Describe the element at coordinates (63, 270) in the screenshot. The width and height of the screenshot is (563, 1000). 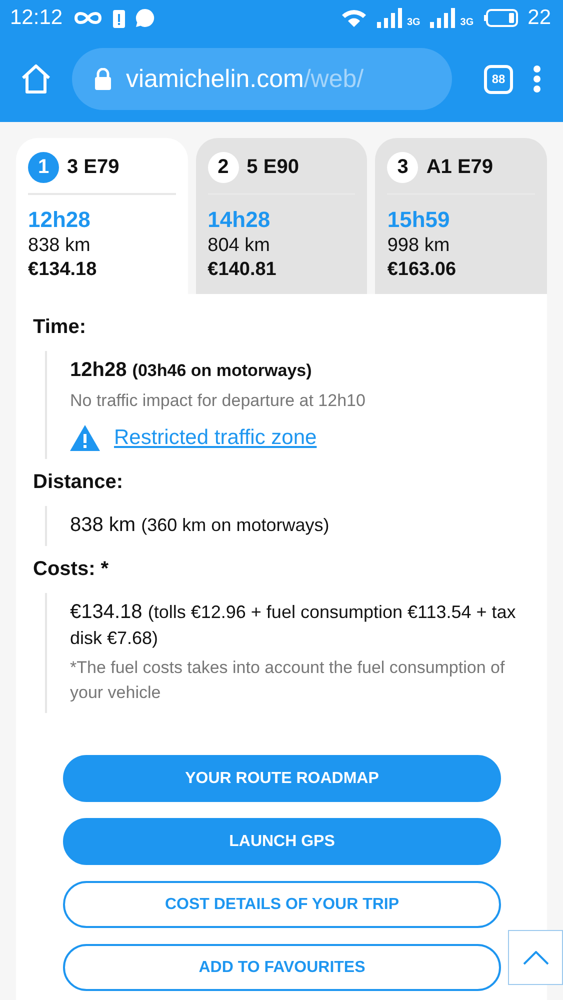
I see `route-cost: €134.18` at that location.